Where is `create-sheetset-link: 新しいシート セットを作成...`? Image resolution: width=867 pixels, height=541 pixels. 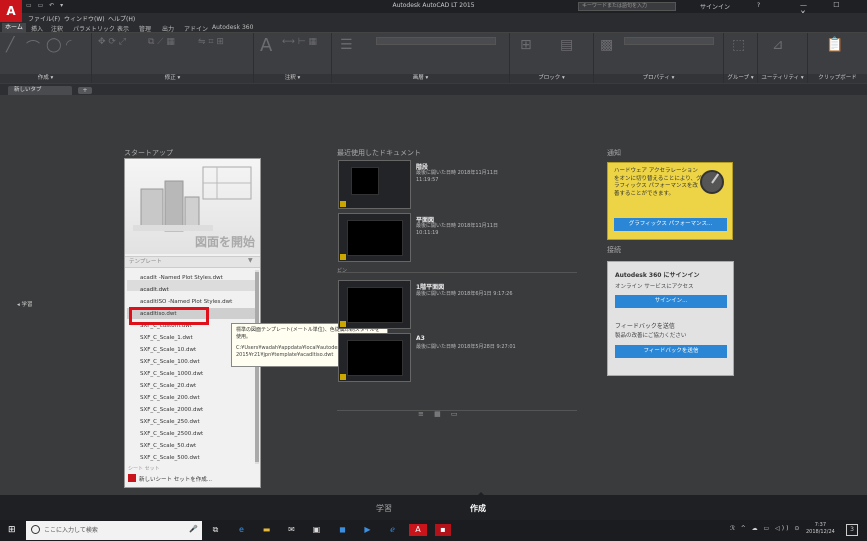 create-sheetset-link: 新しいシート セットを作成... is located at coordinates (175, 479).